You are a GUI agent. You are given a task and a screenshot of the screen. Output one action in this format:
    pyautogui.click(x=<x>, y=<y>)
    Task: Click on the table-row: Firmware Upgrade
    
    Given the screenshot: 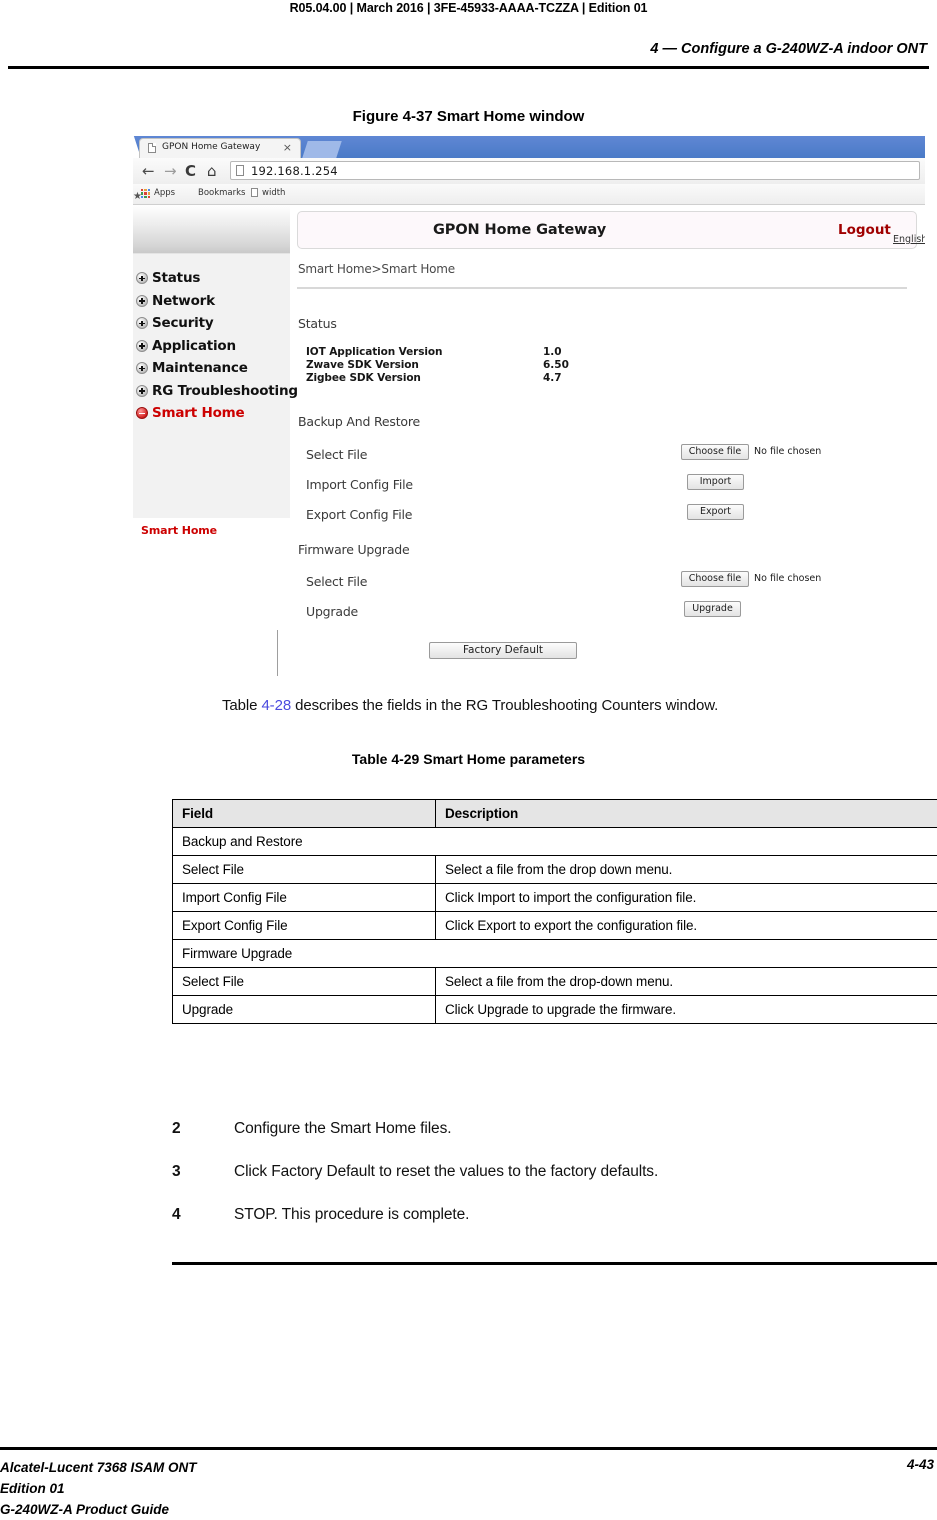 What is the action you would take?
    pyautogui.click(x=554, y=953)
    